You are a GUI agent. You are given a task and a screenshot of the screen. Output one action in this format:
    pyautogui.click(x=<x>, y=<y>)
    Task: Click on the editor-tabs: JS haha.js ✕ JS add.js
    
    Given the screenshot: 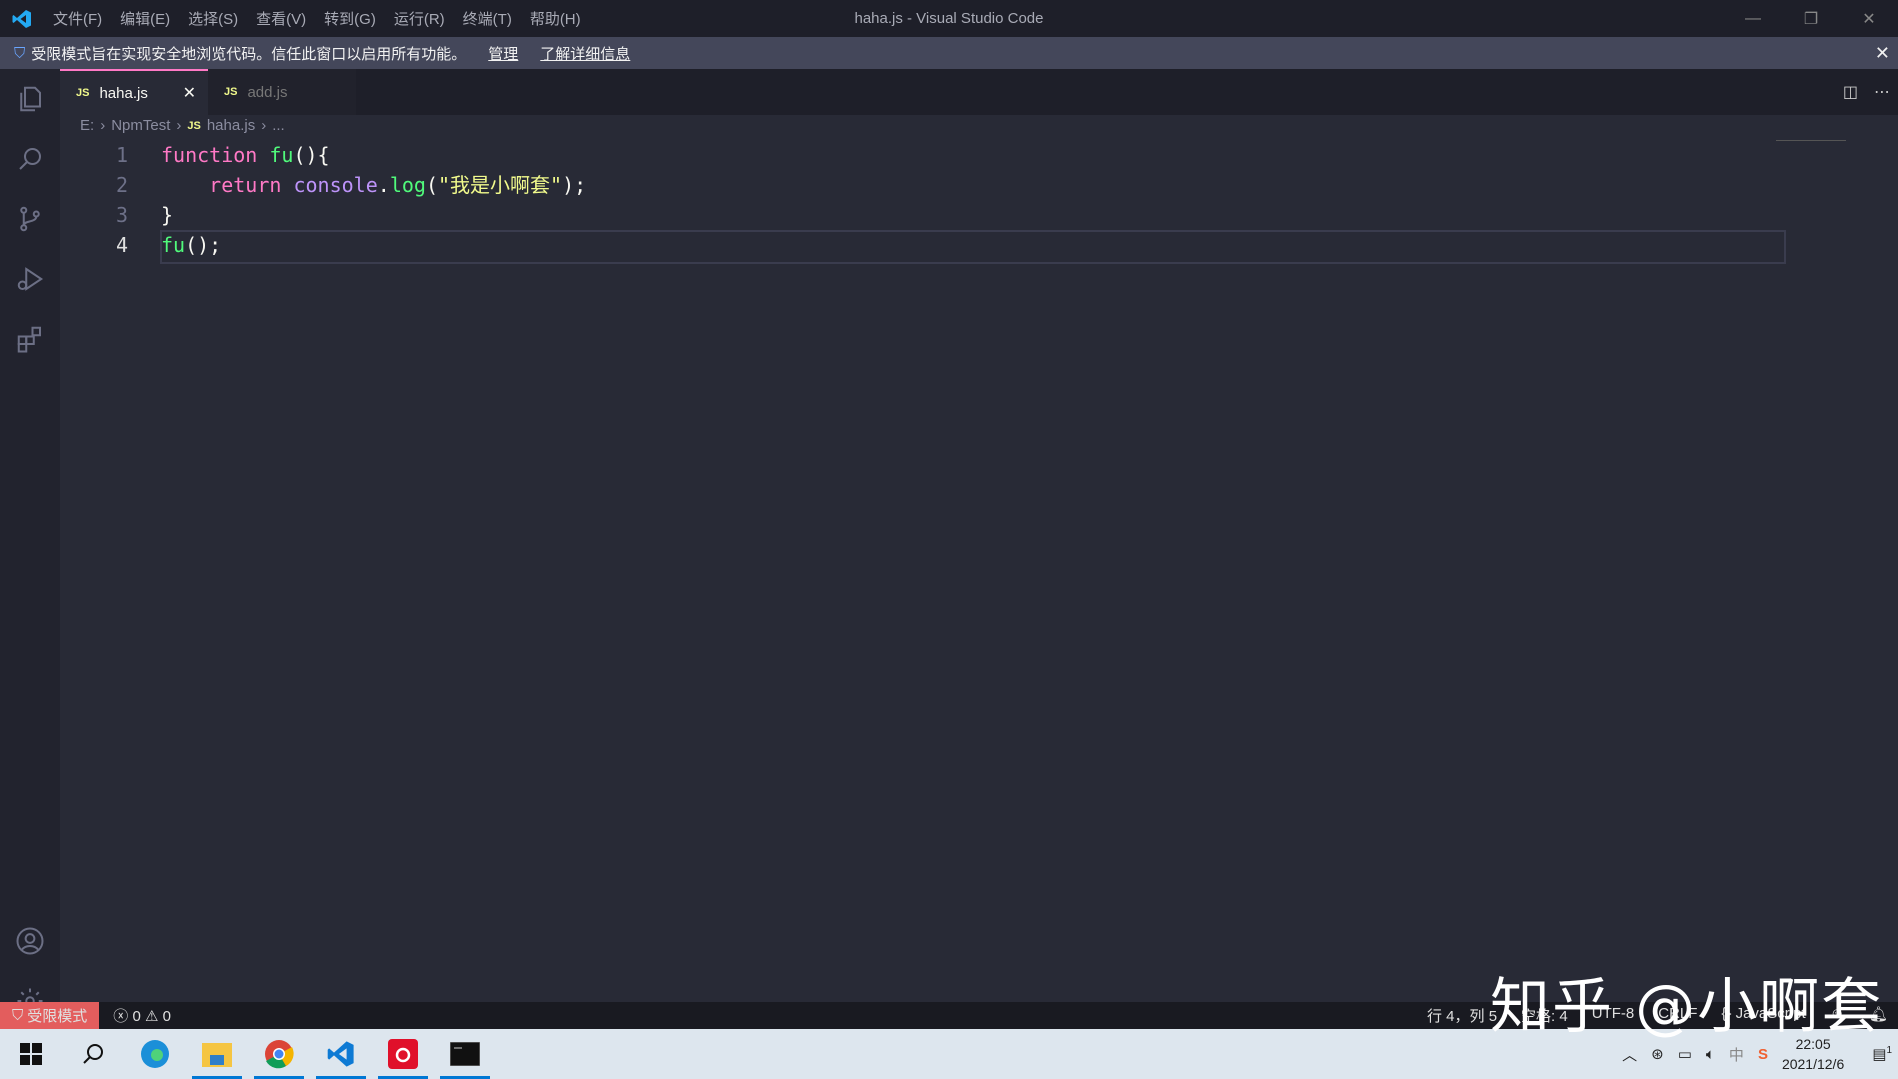 What is the action you would take?
    pyautogui.click(x=979, y=92)
    